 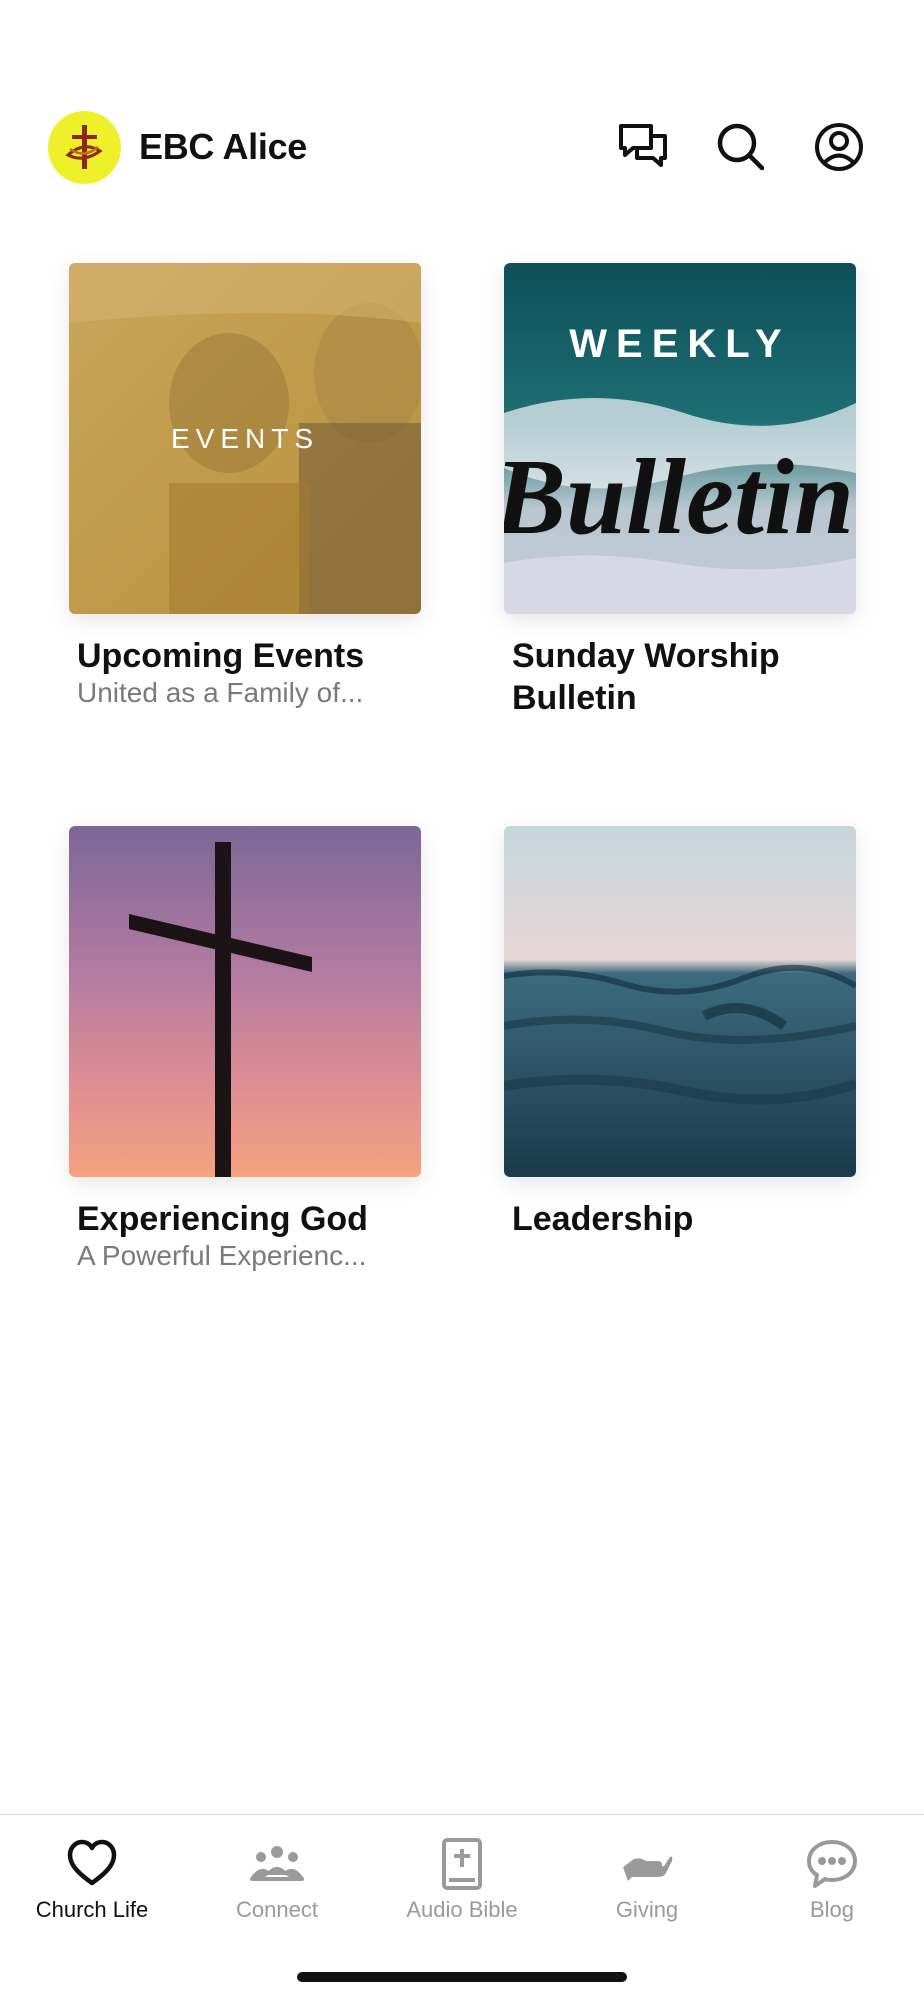 I want to click on search-icon, so click(x=741, y=147).